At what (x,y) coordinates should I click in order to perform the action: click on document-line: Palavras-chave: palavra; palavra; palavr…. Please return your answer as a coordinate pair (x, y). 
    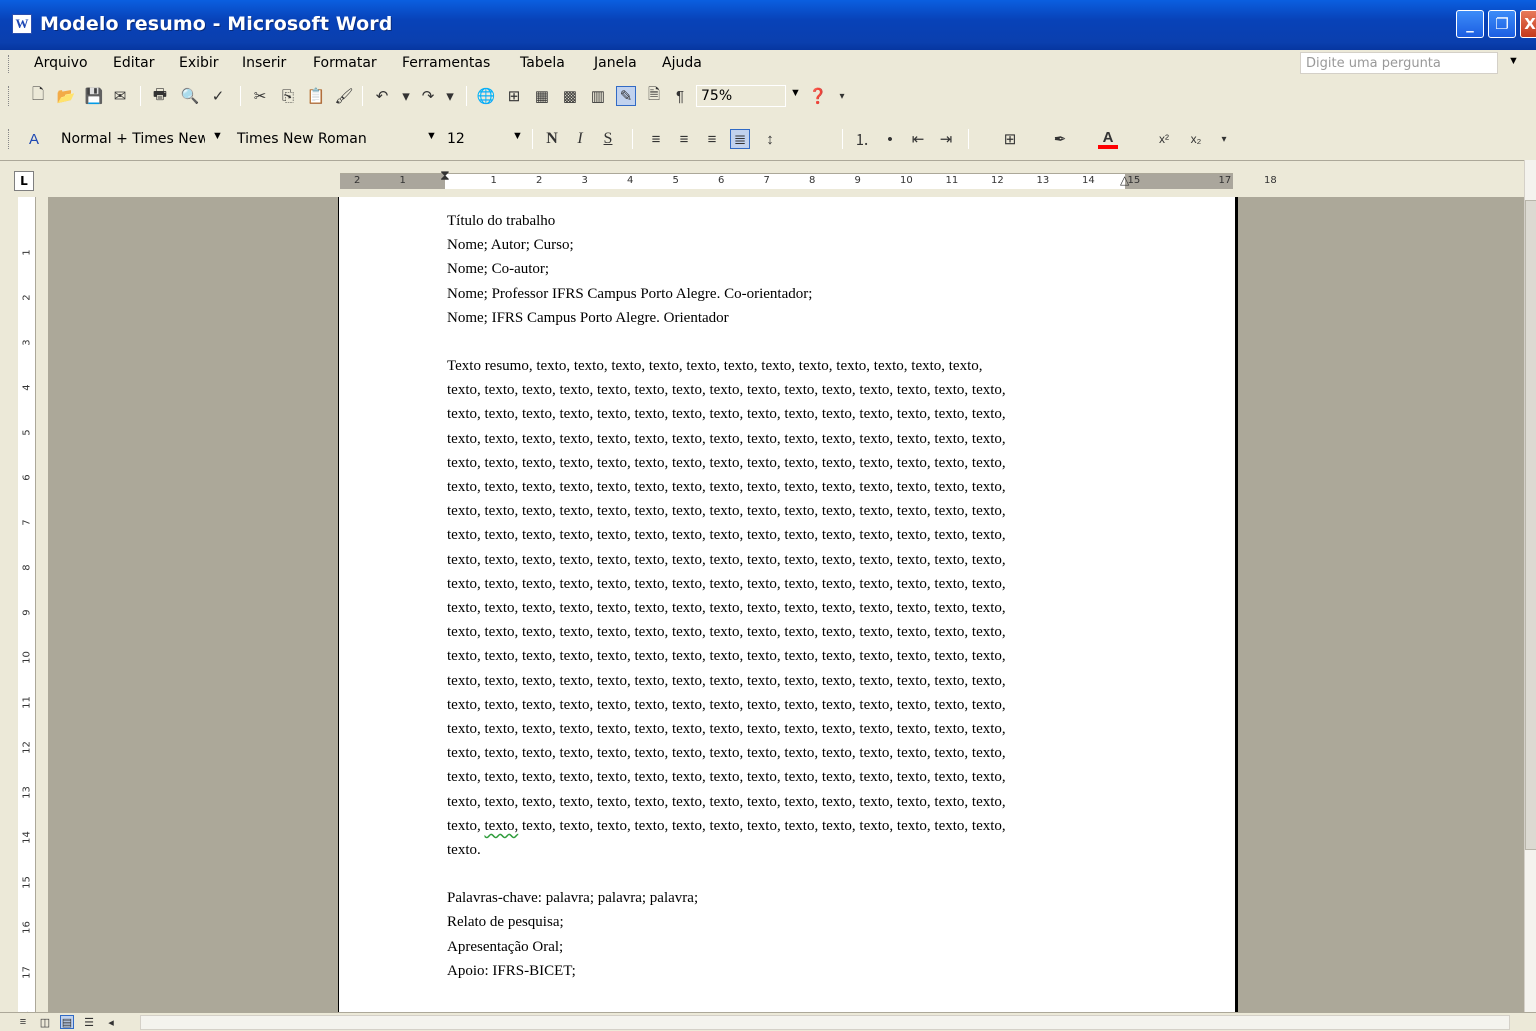
    Looking at the image, I should click on (573, 898).